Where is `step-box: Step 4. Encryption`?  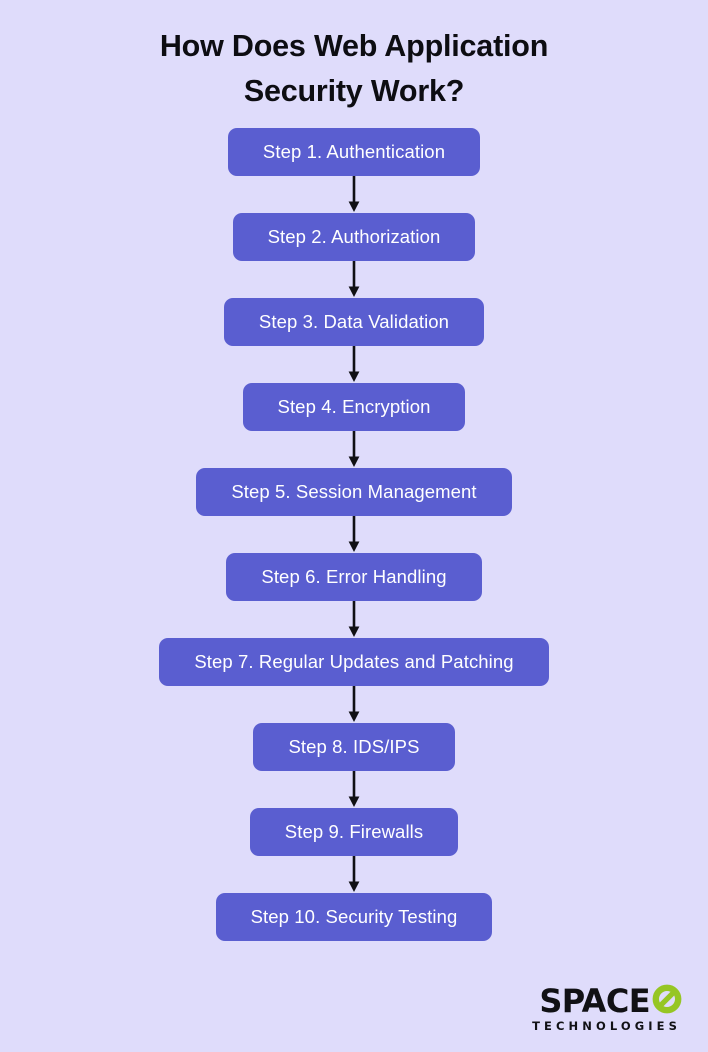 step-box: Step 4. Encryption is located at coordinates (354, 407).